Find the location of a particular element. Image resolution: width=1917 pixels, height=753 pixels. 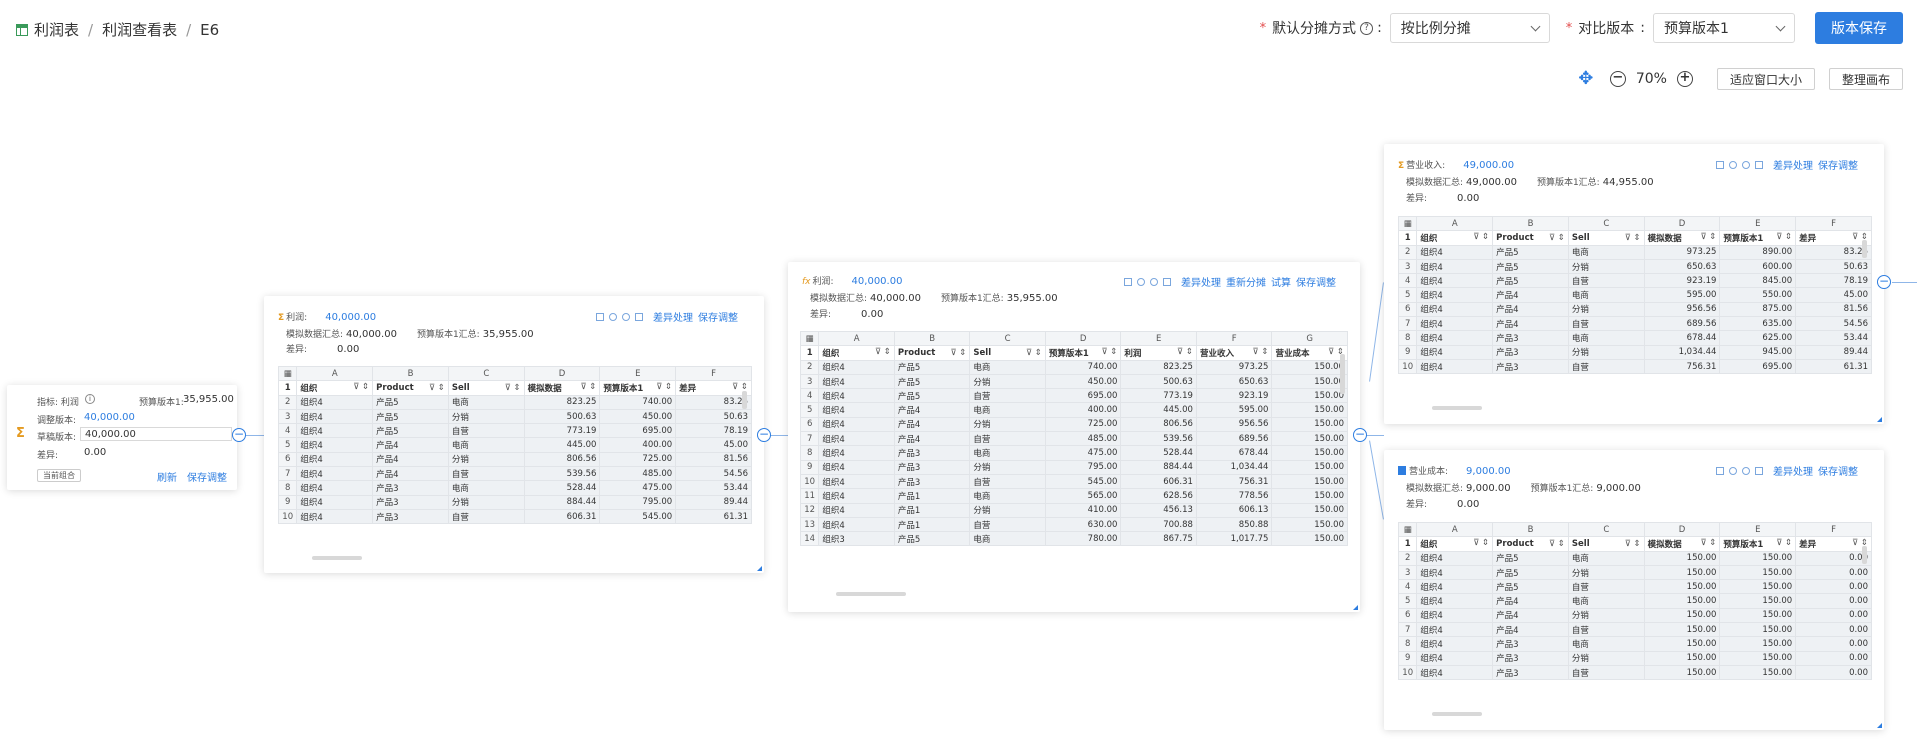

table-cell: 1,034.44 is located at coordinates (1234, 467).